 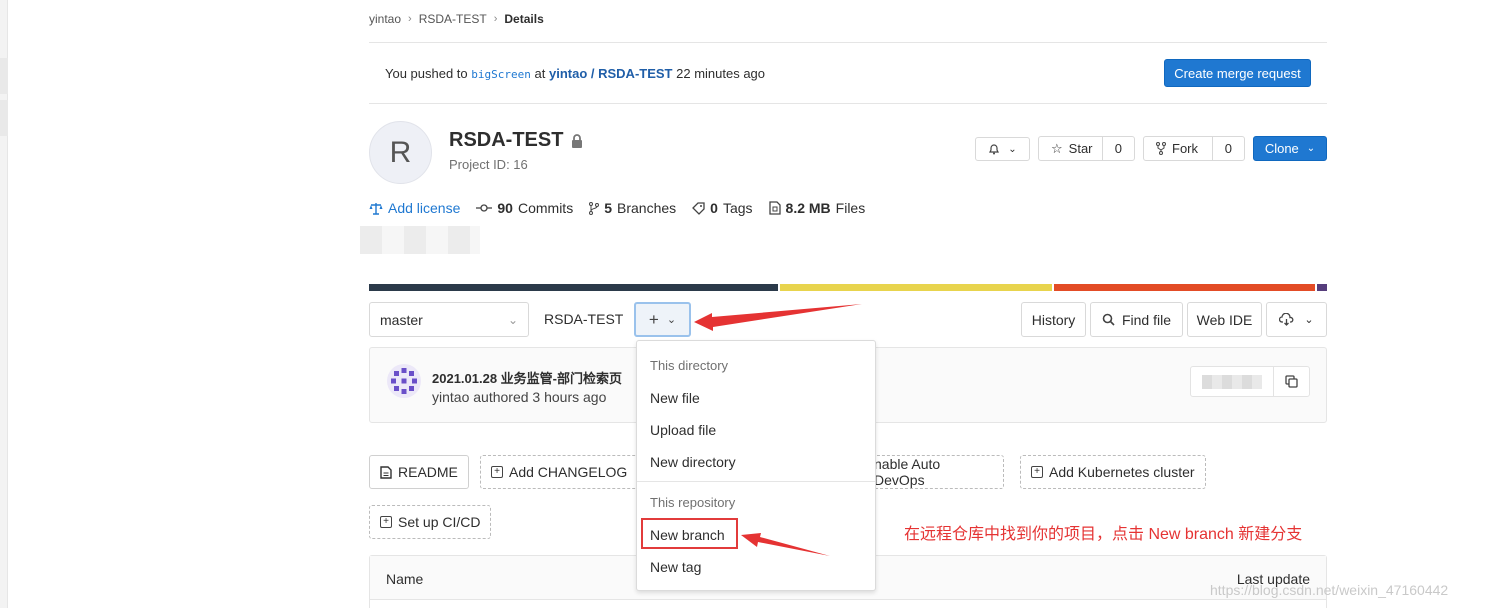 I want to click on fork-label: Fork, so click(x=1185, y=148).